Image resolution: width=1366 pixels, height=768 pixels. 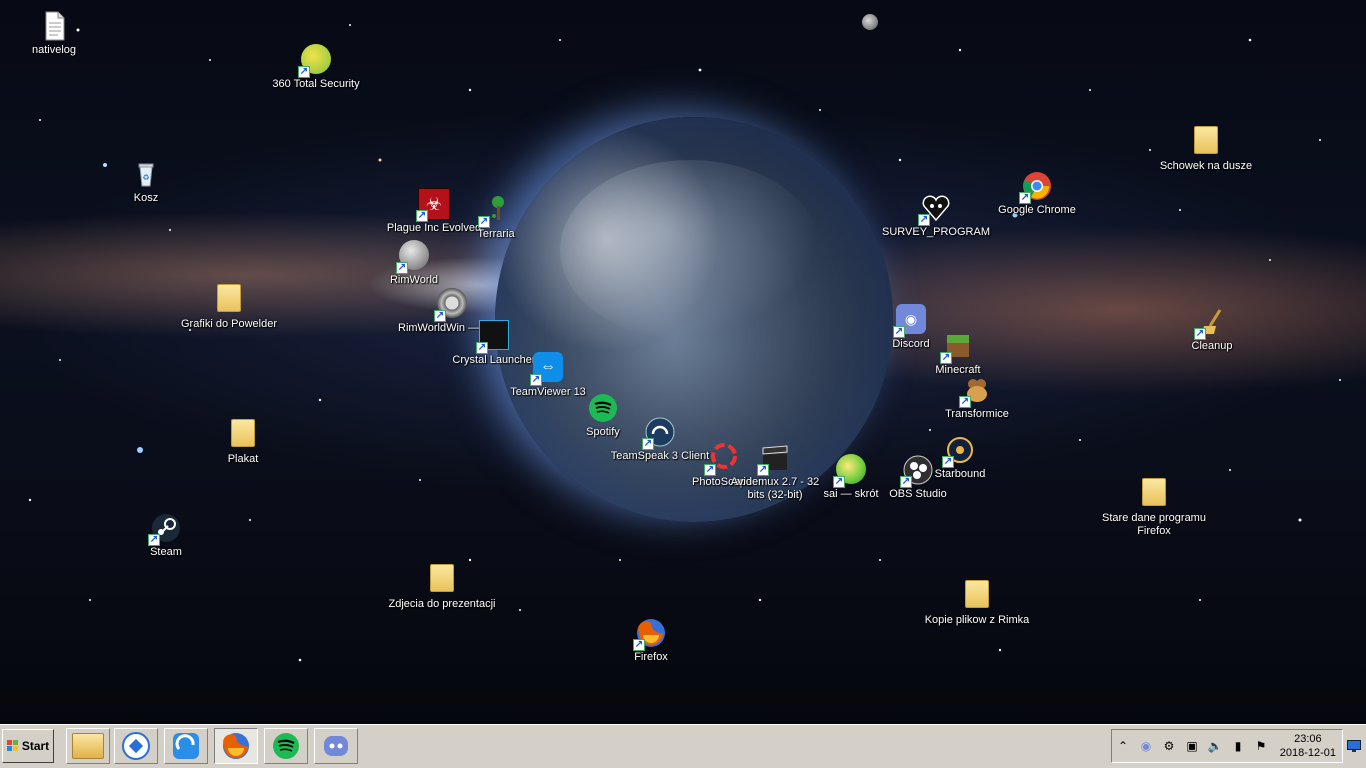 I want to click on desktop-icon-terraria: ↗ Terraria, so click(x=496, y=217).